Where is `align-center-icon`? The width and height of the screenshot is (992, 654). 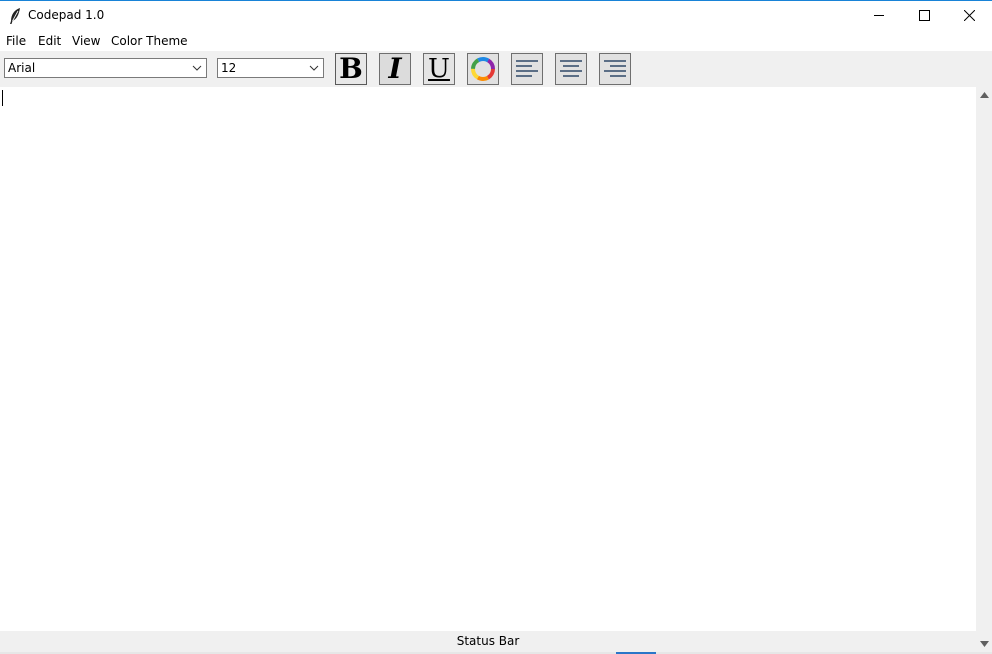
align-center-icon is located at coordinates (571, 68).